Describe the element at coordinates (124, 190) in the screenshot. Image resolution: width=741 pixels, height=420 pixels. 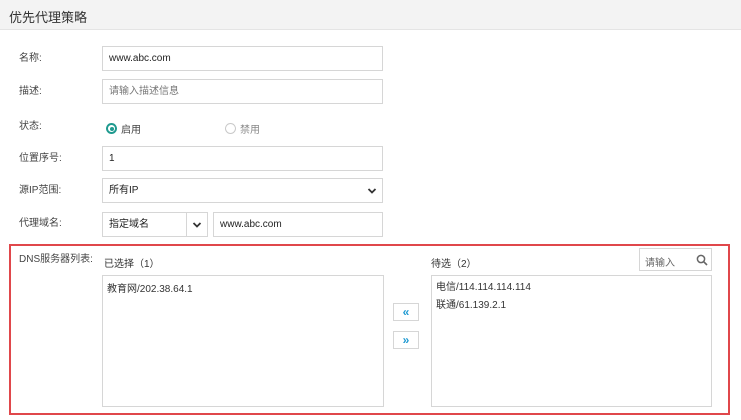
I see `source-ip-value: 所有IP` at that location.